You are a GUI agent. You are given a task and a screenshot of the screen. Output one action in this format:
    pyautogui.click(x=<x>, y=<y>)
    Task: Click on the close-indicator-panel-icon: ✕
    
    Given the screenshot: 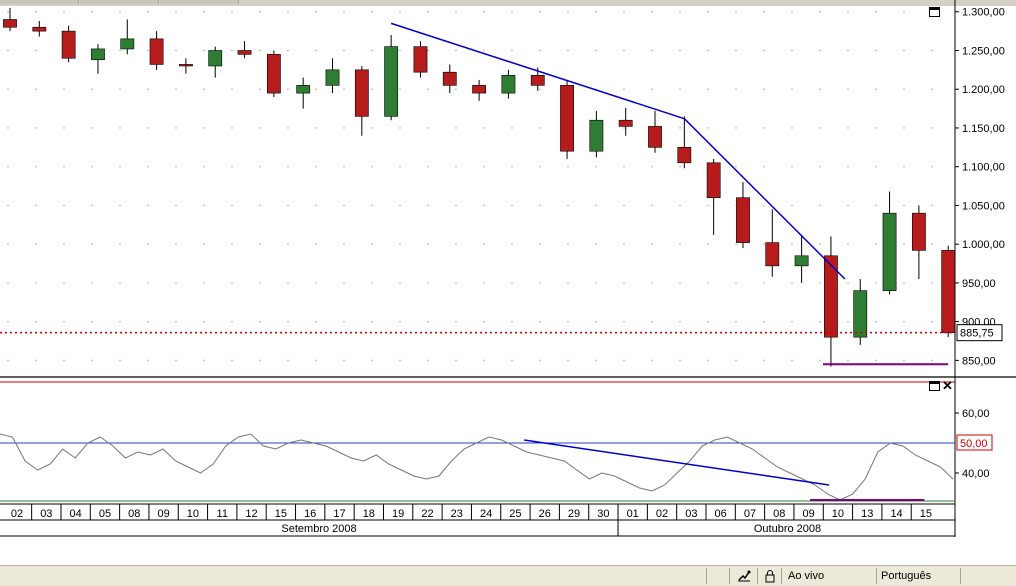 What is the action you would take?
    pyautogui.click(x=947, y=385)
    